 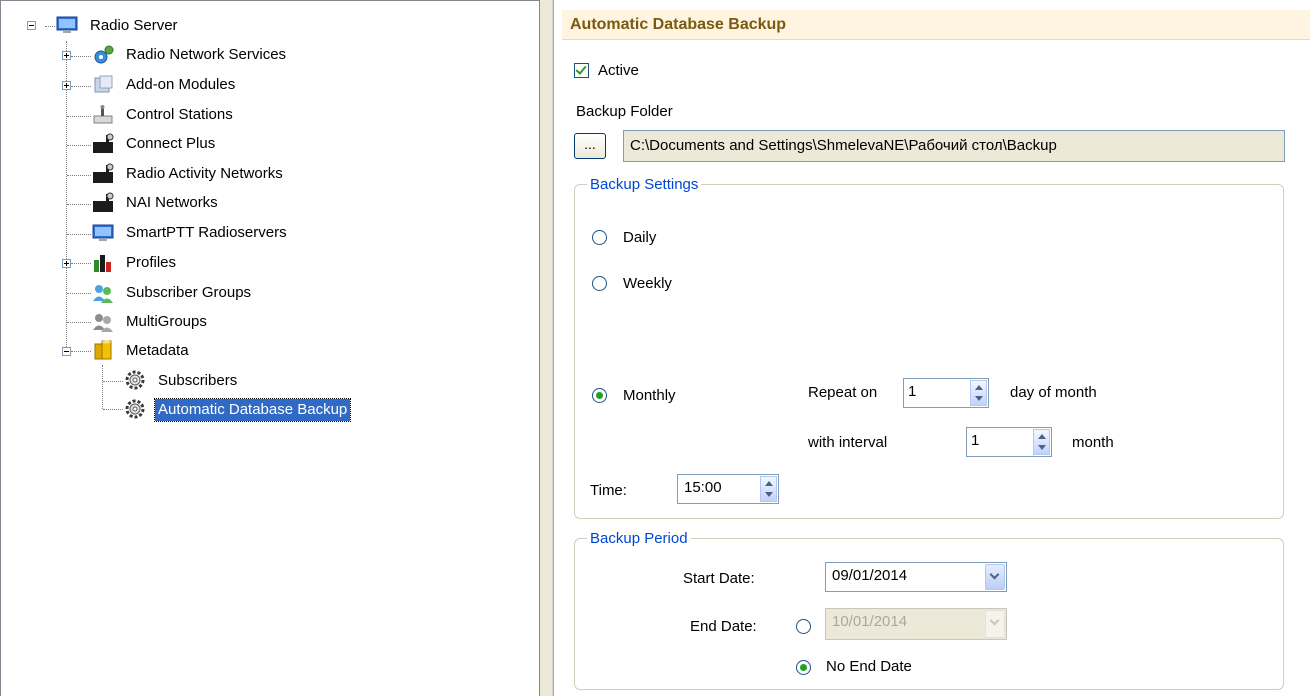 I want to click on start-date-label: Start Date:, so click(x=719, y=578).